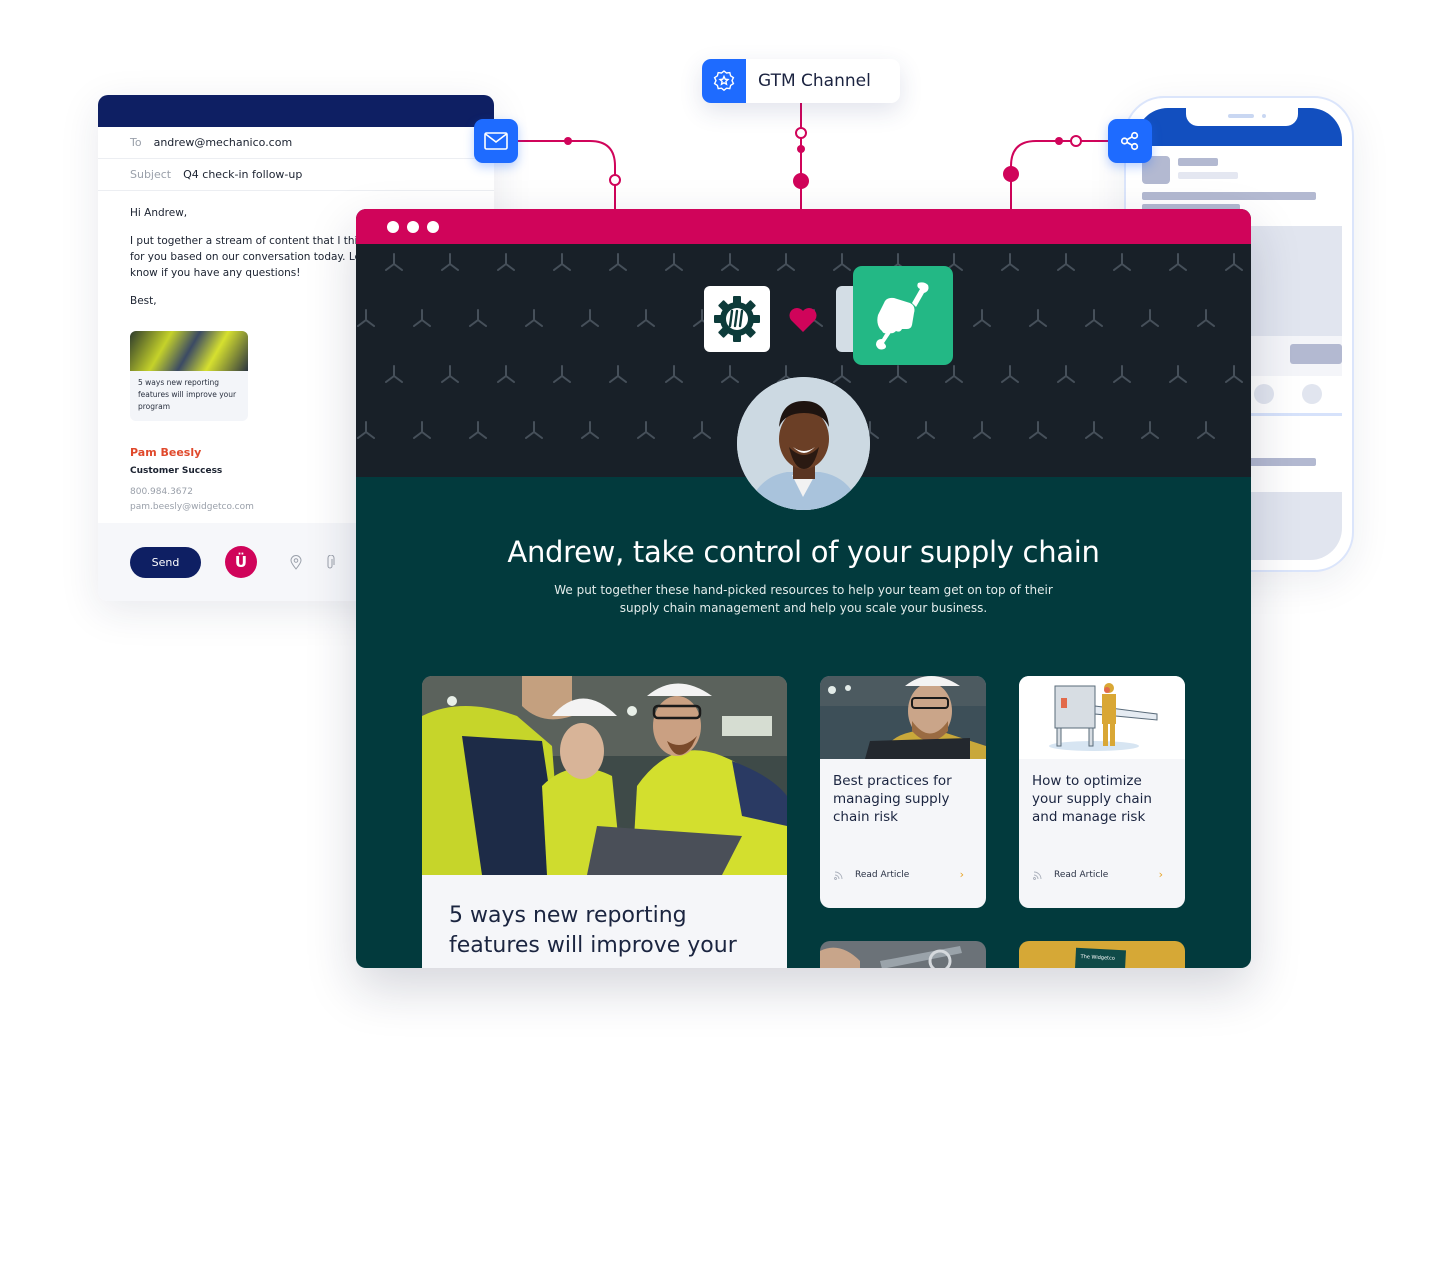  What do you see at coordinates (223, 142) in the screenshot?
I see `to-value: andrew@mechanico.com` at bounding box center [223, 142].